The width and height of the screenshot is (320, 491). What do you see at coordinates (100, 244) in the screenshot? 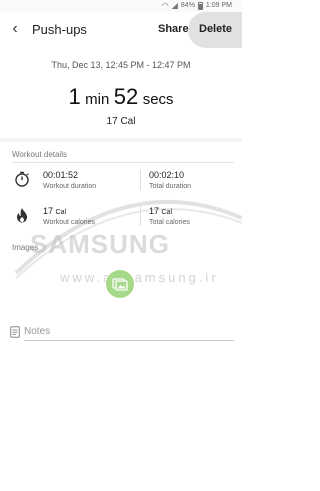
I see `watermark-text: SAMSUNG` at bounding box center [100, 244].